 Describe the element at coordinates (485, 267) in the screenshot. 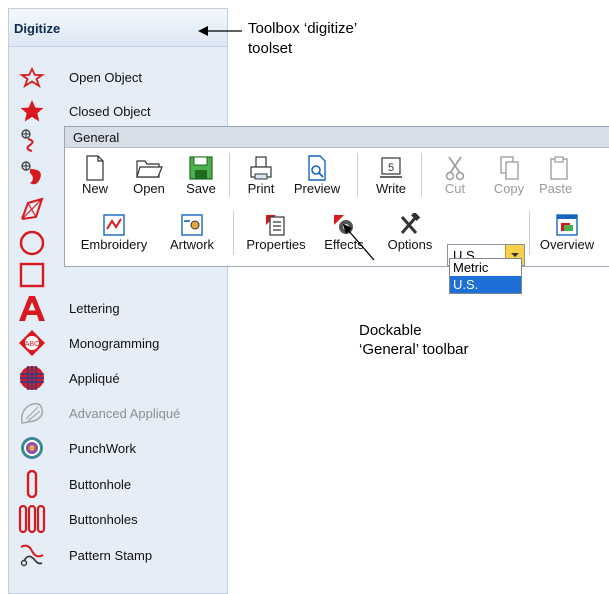

I see `units-option-metric: Metric` at that location.